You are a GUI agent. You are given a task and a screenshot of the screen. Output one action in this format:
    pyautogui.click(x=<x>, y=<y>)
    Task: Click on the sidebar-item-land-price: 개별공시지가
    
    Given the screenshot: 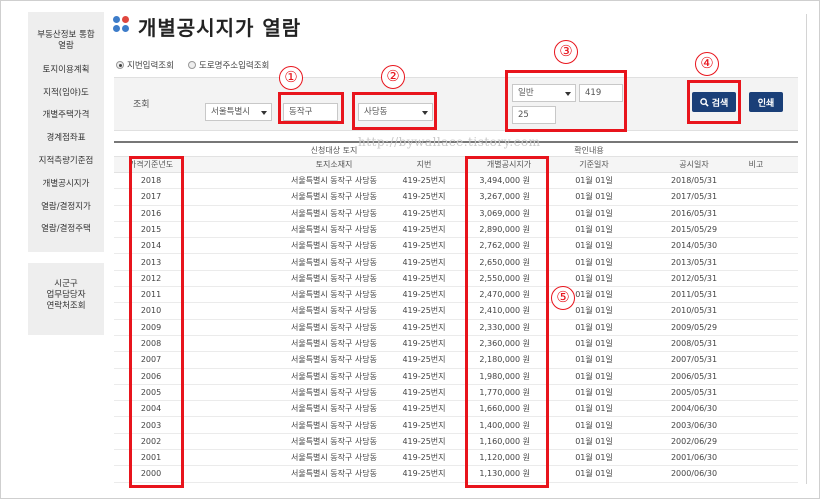 What is the action you would take?
    pyautogui.click(x=66, y=184)
    